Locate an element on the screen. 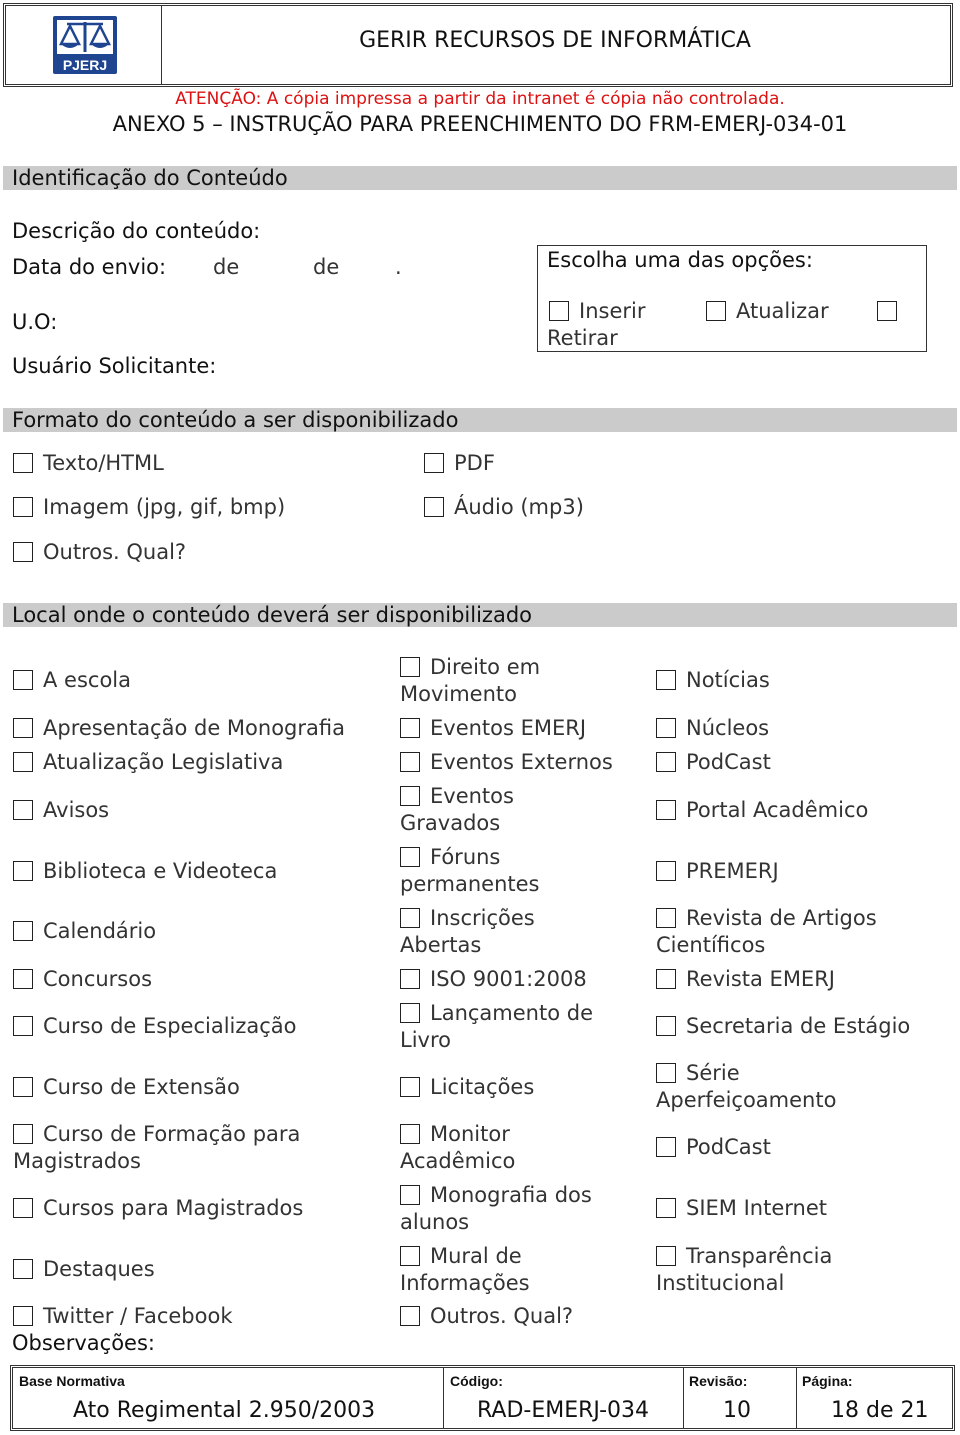 The image size is (960, 1435). location-option-eventos-gravados: Eventos Gravados is located at coordinates (507, 810).